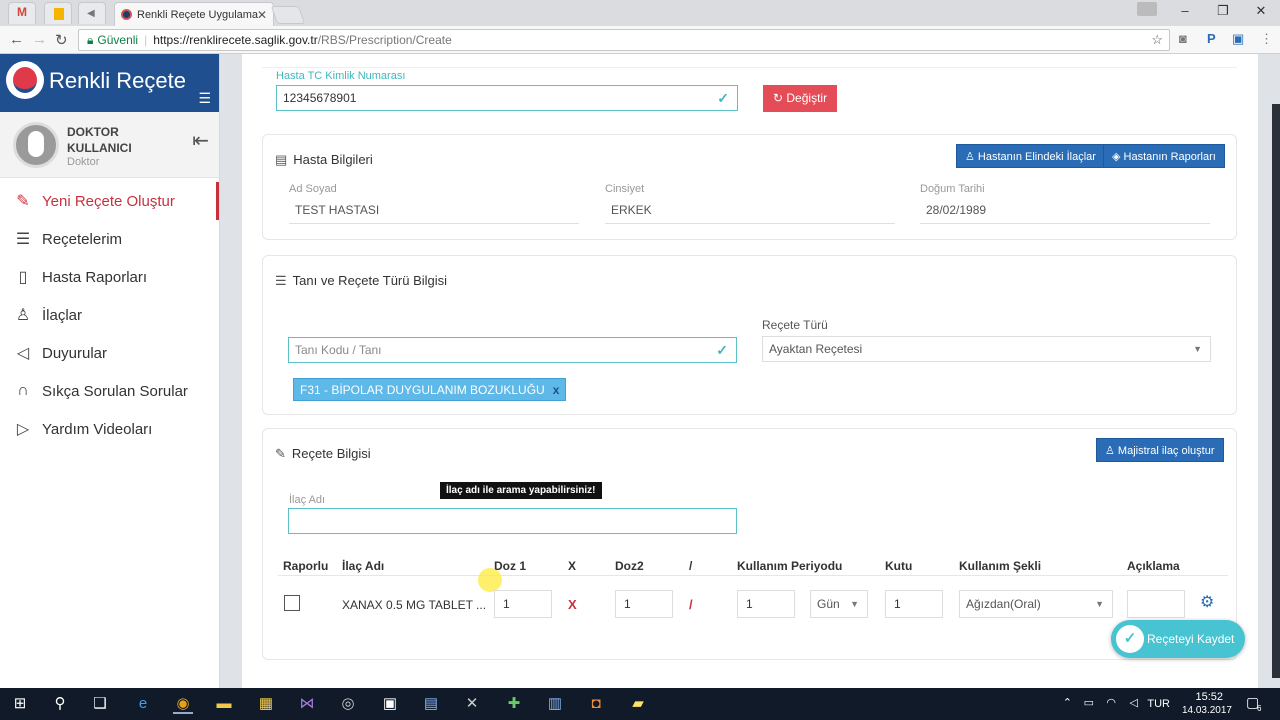 This screenshot has width=1280, height=720. I want to click on sidebar-item-help-videos: ▷ Yardım Videoları, so click(109, 429).